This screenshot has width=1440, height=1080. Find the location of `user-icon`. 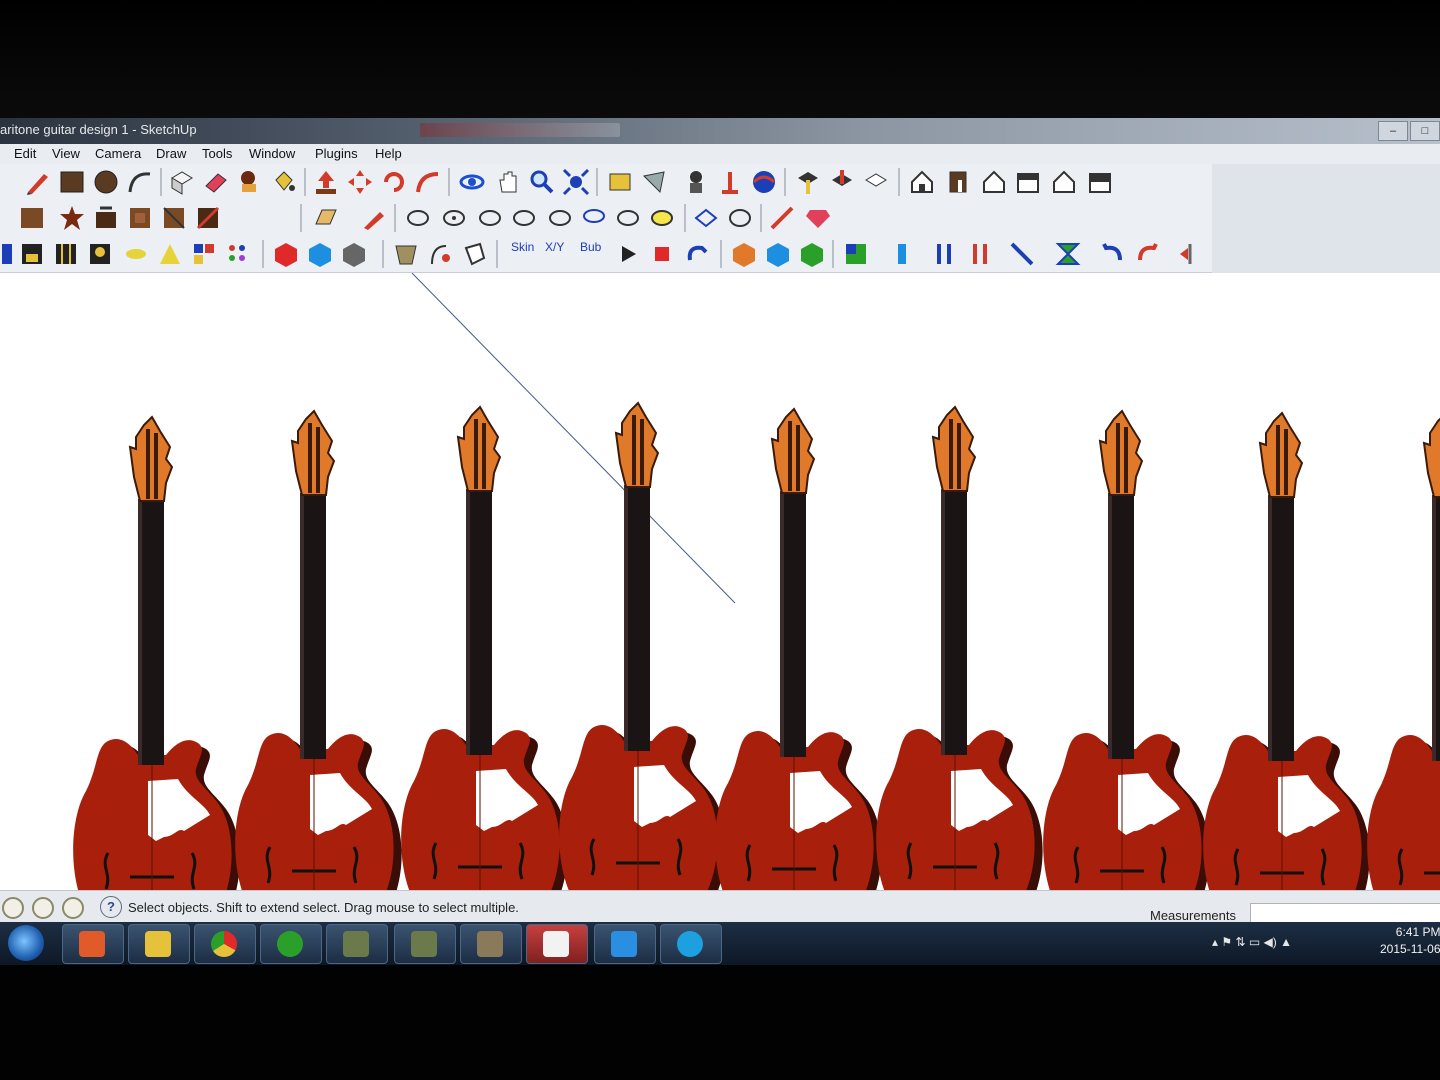

user-icon is located at coordinates (73, 908).